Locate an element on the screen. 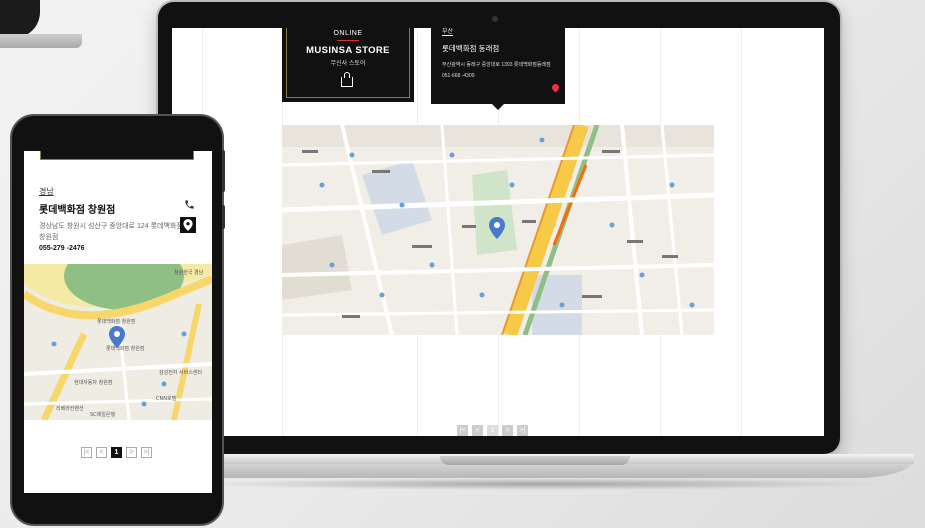 This screenshot has width=925, height=528. map-label: CNN호텔 is located at coordinates (166, 398).